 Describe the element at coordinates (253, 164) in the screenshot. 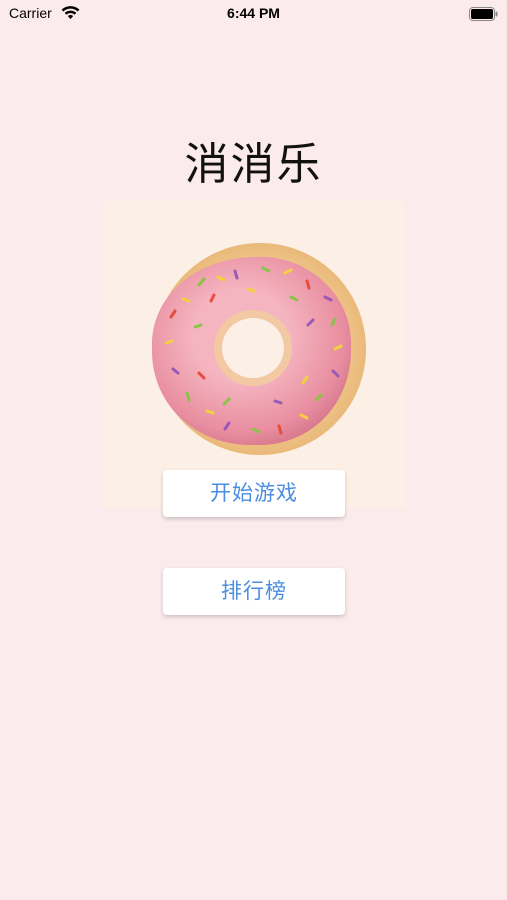

I see `app-title: 消消乐` at that location.